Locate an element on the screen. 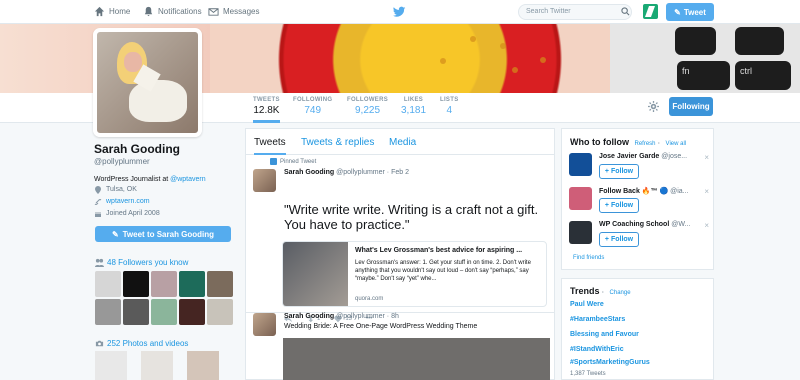 The height and width of the screenshot is (380, 800). tweet-to-button: ✎ Tweet to Sarah Gooding is located at coordinates (163, 234).